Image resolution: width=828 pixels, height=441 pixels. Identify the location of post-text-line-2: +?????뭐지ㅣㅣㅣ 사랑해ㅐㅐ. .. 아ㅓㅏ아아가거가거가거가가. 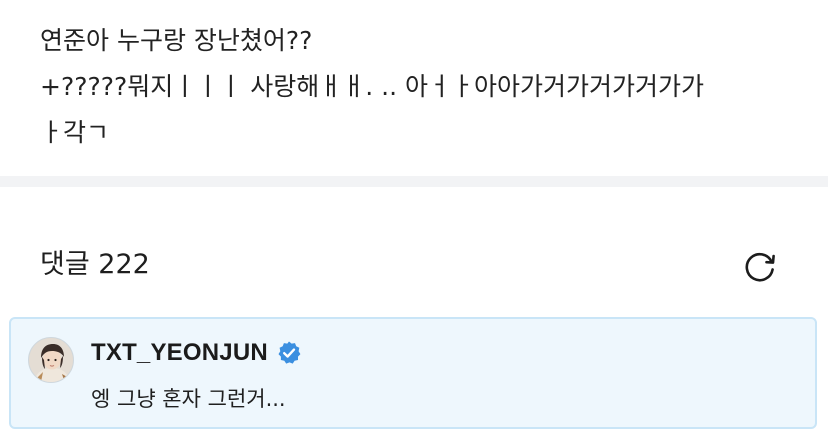
(372, 86).